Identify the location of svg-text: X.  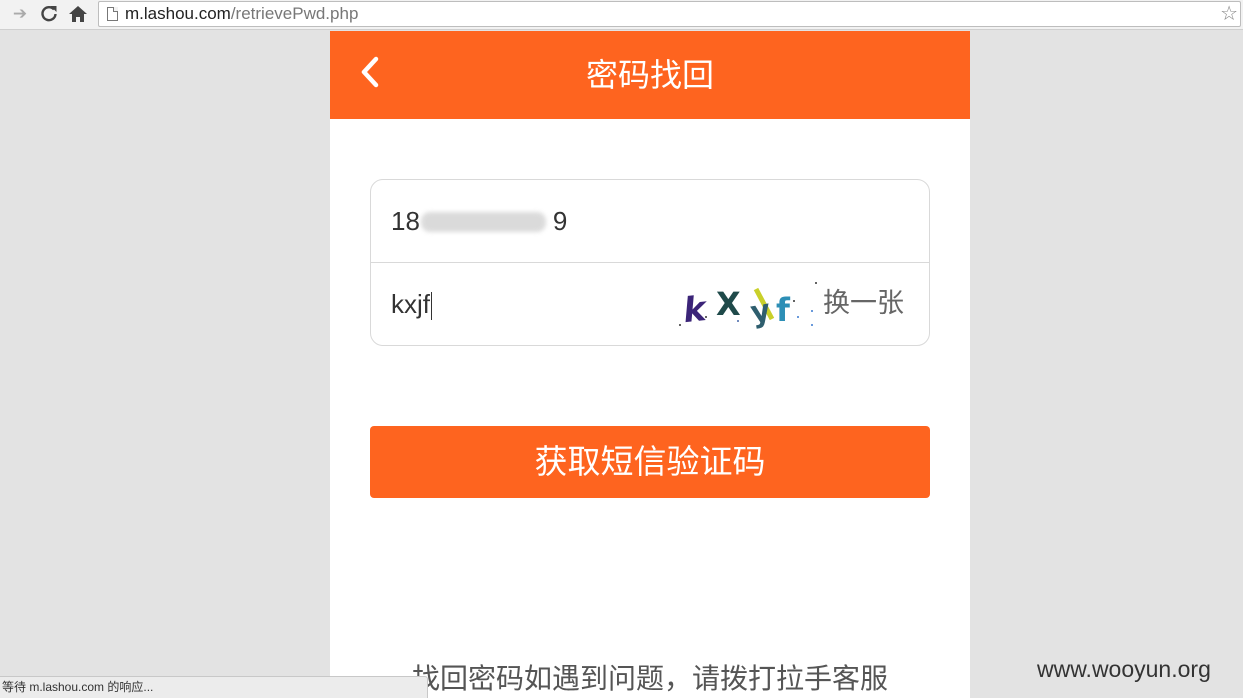
(728, 304).